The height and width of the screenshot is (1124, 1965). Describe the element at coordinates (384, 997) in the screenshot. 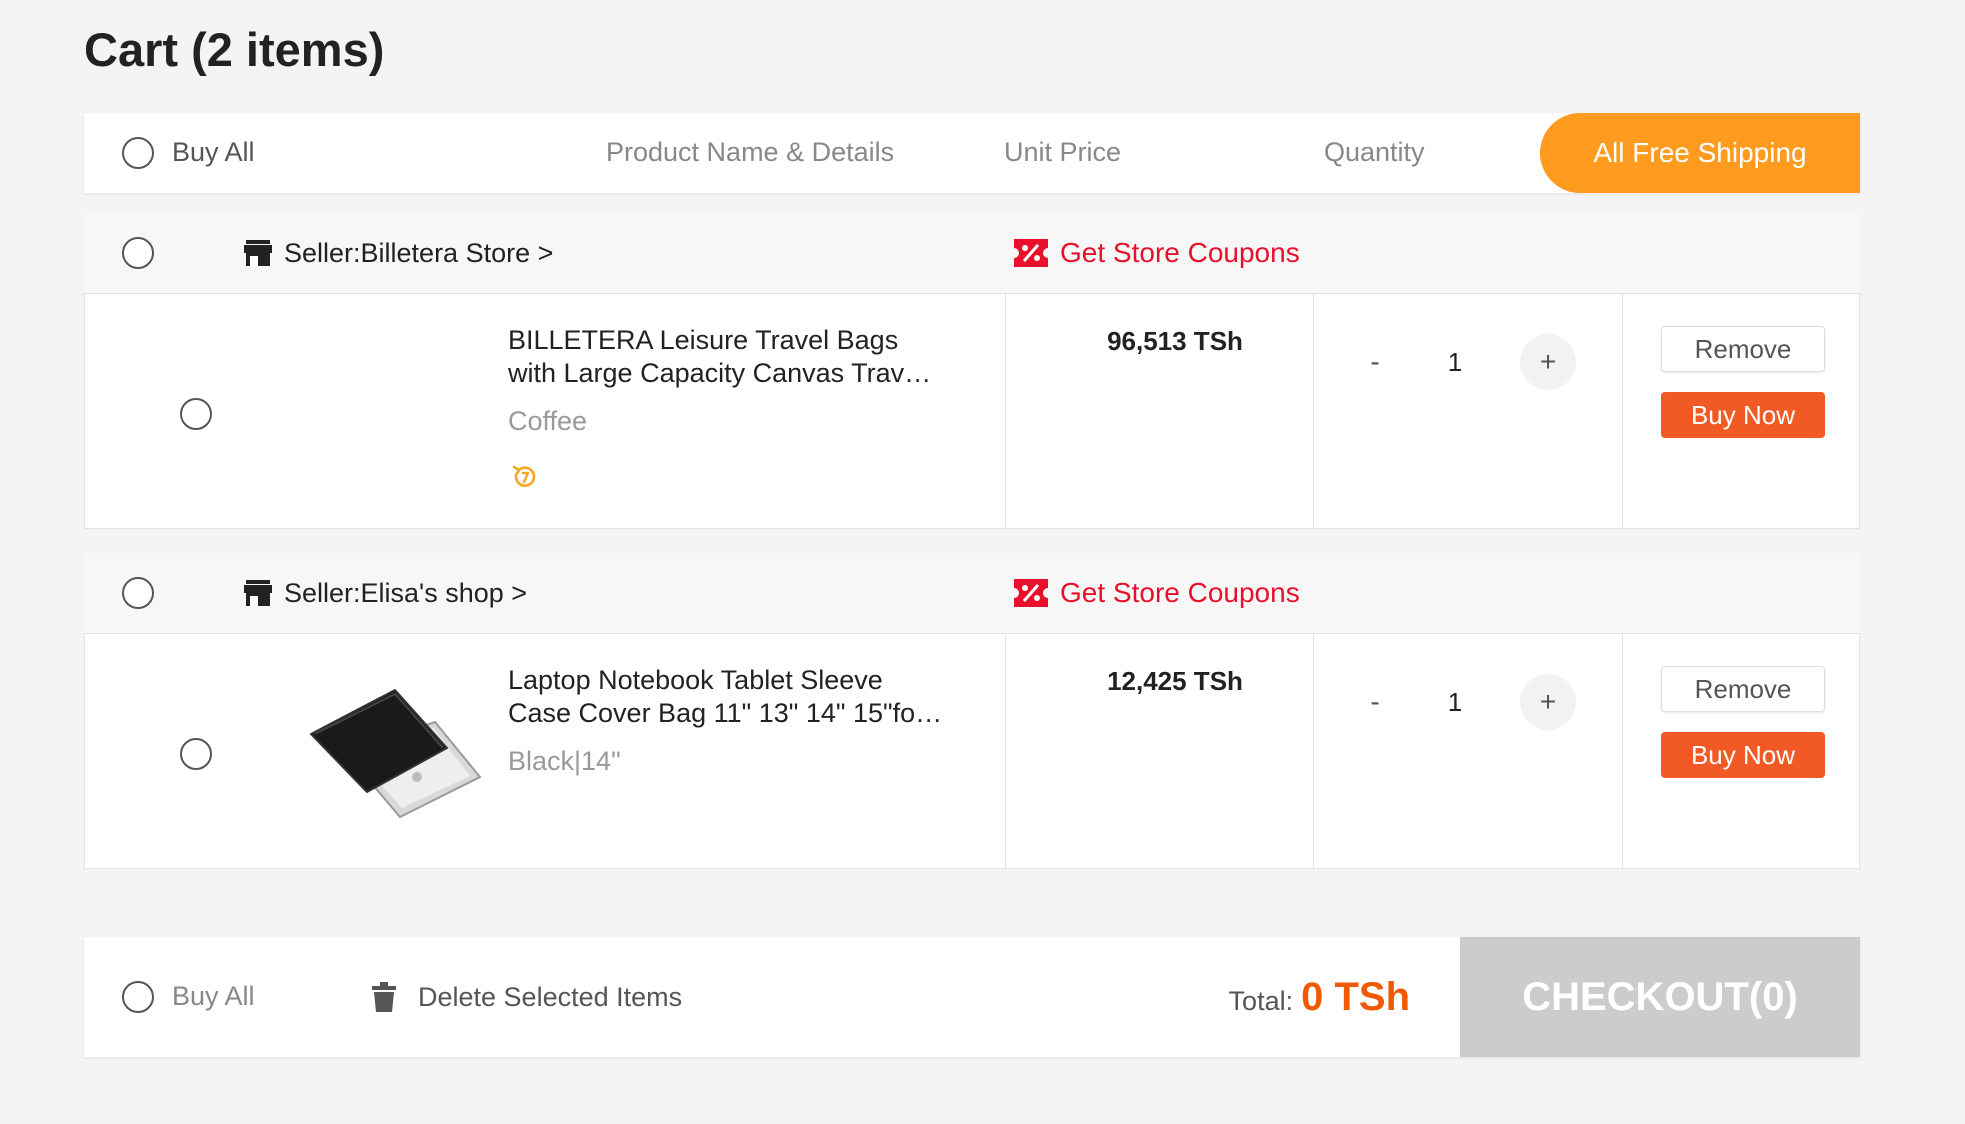

I see `trash-icon` at that location.